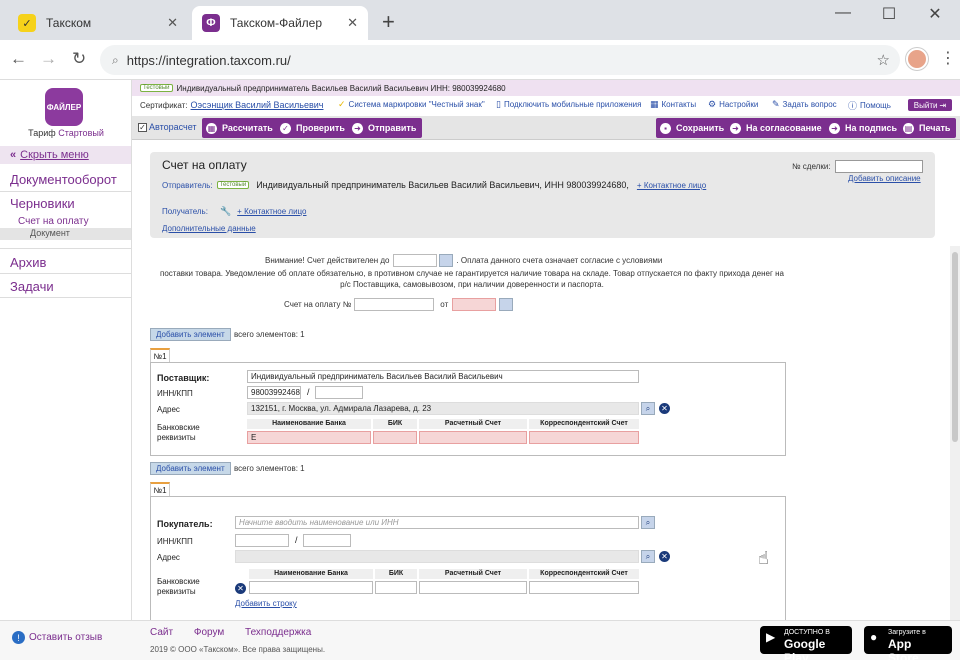  What do you see at coordinates (883, 60) in the screenshot?
I see `star-icon: ☆` at bounding box center [883, 60].